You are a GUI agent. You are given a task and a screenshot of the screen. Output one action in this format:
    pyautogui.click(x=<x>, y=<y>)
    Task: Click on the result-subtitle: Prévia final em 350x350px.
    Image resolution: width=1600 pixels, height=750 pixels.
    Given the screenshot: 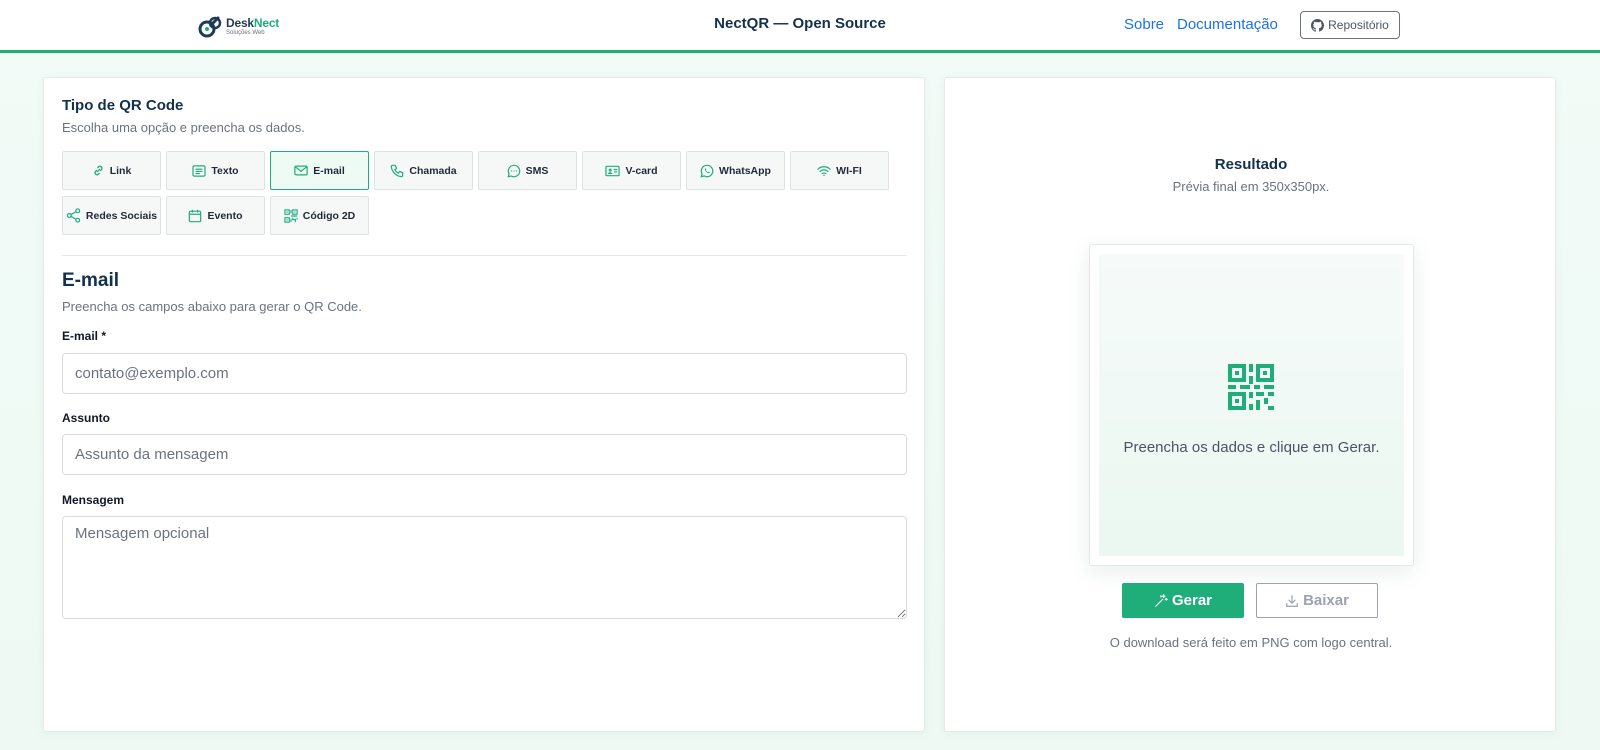 What is the action you would take?
    pyautogui.click(x=1251, y=186)
    